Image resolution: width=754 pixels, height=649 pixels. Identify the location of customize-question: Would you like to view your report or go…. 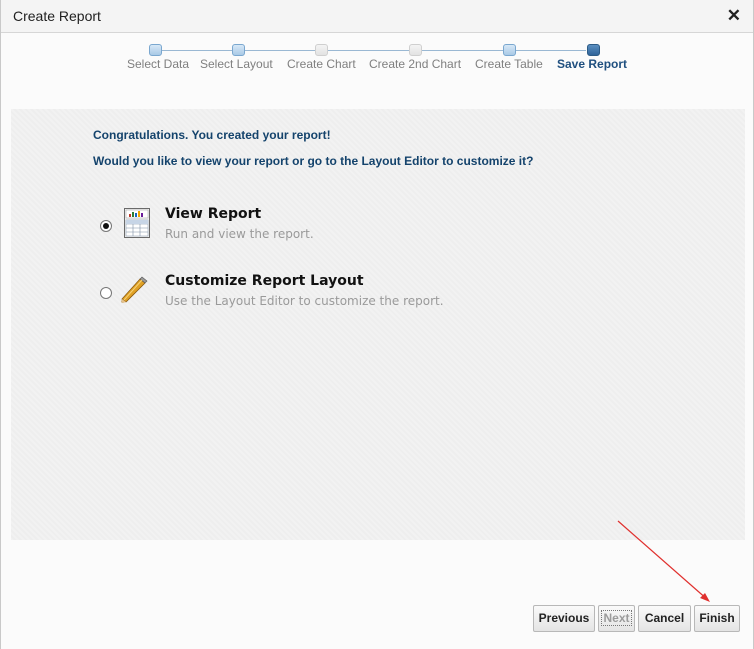
(313, 161).